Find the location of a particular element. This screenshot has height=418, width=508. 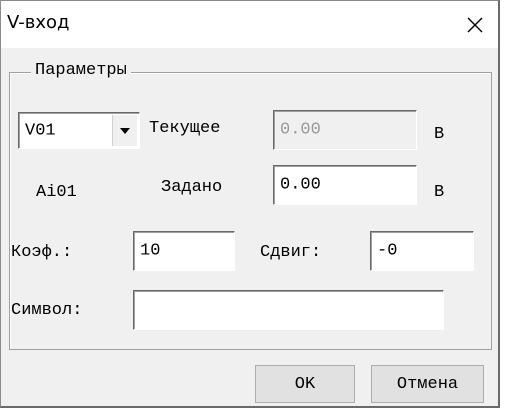

ok-button-label: OK is located at coordinates (305, 384).